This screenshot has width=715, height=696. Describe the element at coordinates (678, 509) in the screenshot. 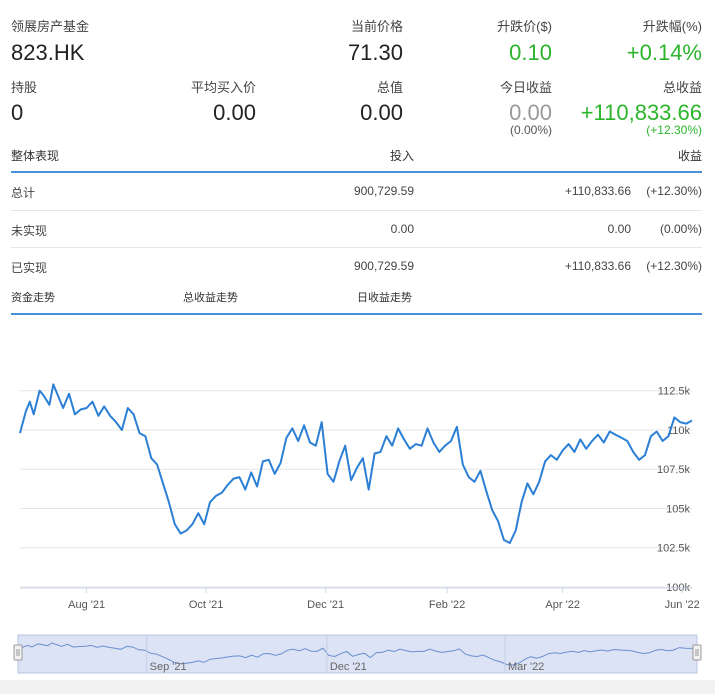

I see `y-tick-label: 105k` at that location.